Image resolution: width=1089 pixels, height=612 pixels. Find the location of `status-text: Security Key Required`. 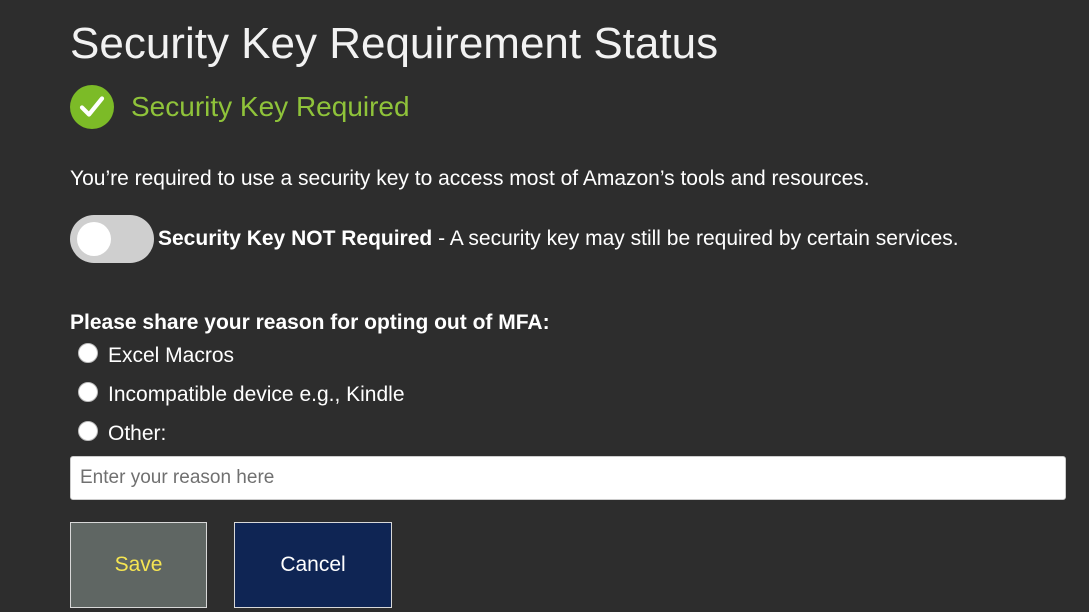

status-text: Security Key Required is located at coordinates (270, 106).